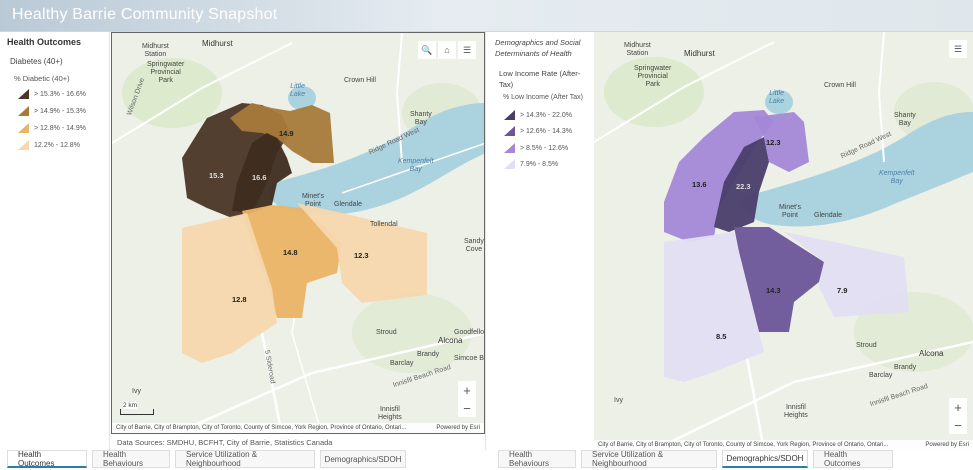 This screenshot has width=973, height=470. Describe the element at coordinates (145, 14) in the screenshot. I see `app-title: Healthy Barrie Community Snapshot` at that location.